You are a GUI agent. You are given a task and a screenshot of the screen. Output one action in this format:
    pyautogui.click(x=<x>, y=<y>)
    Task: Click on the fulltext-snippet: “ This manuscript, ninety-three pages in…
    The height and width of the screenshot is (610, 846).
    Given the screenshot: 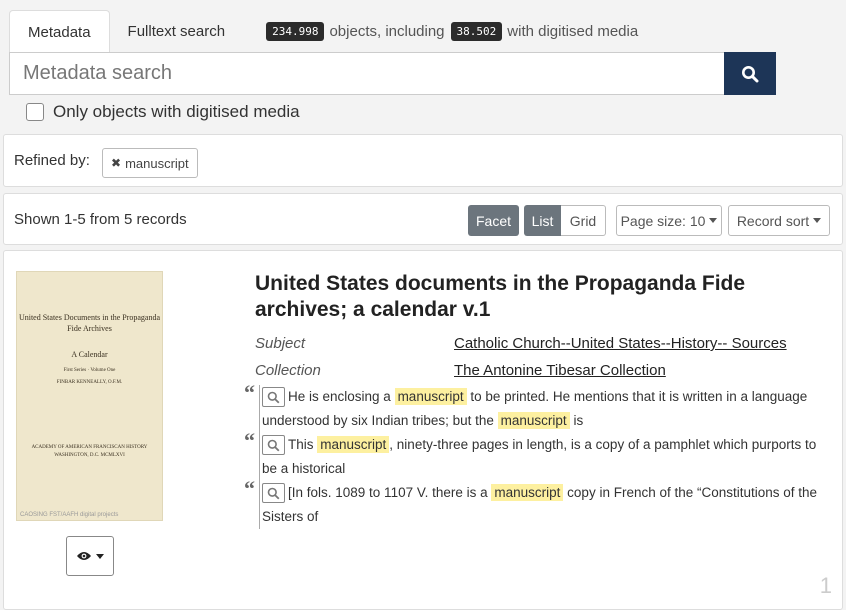 What is the action you would take?
    pyautogui.click(x=539, y=455)
    